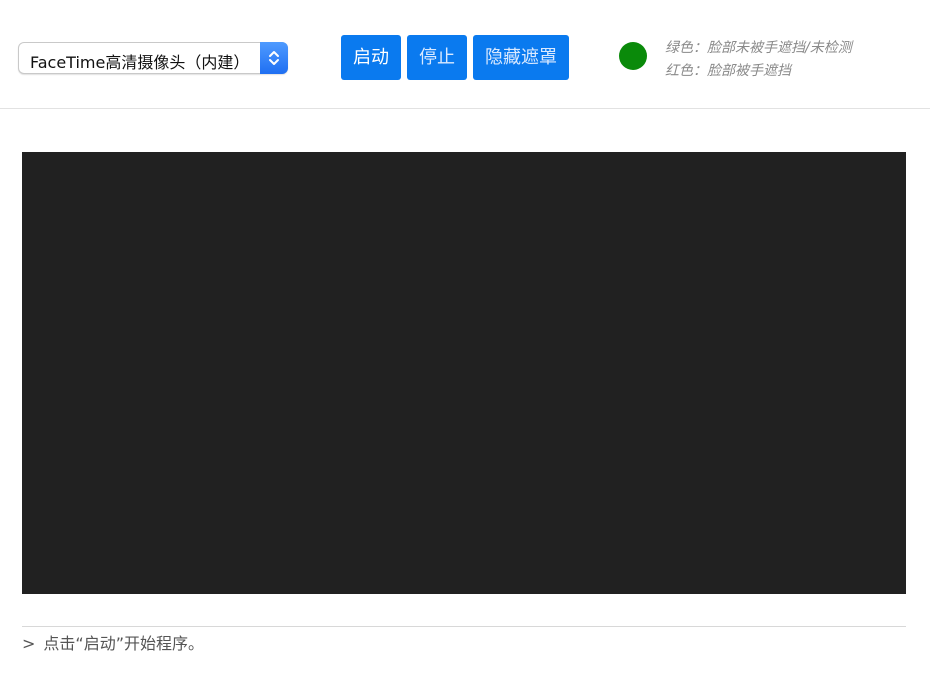 This screenshot has width=930, height=680. What do you see at coordinates (274, 58) in the screenshot?
I see `select-arrows-icon` at bounding box center [274, 58].